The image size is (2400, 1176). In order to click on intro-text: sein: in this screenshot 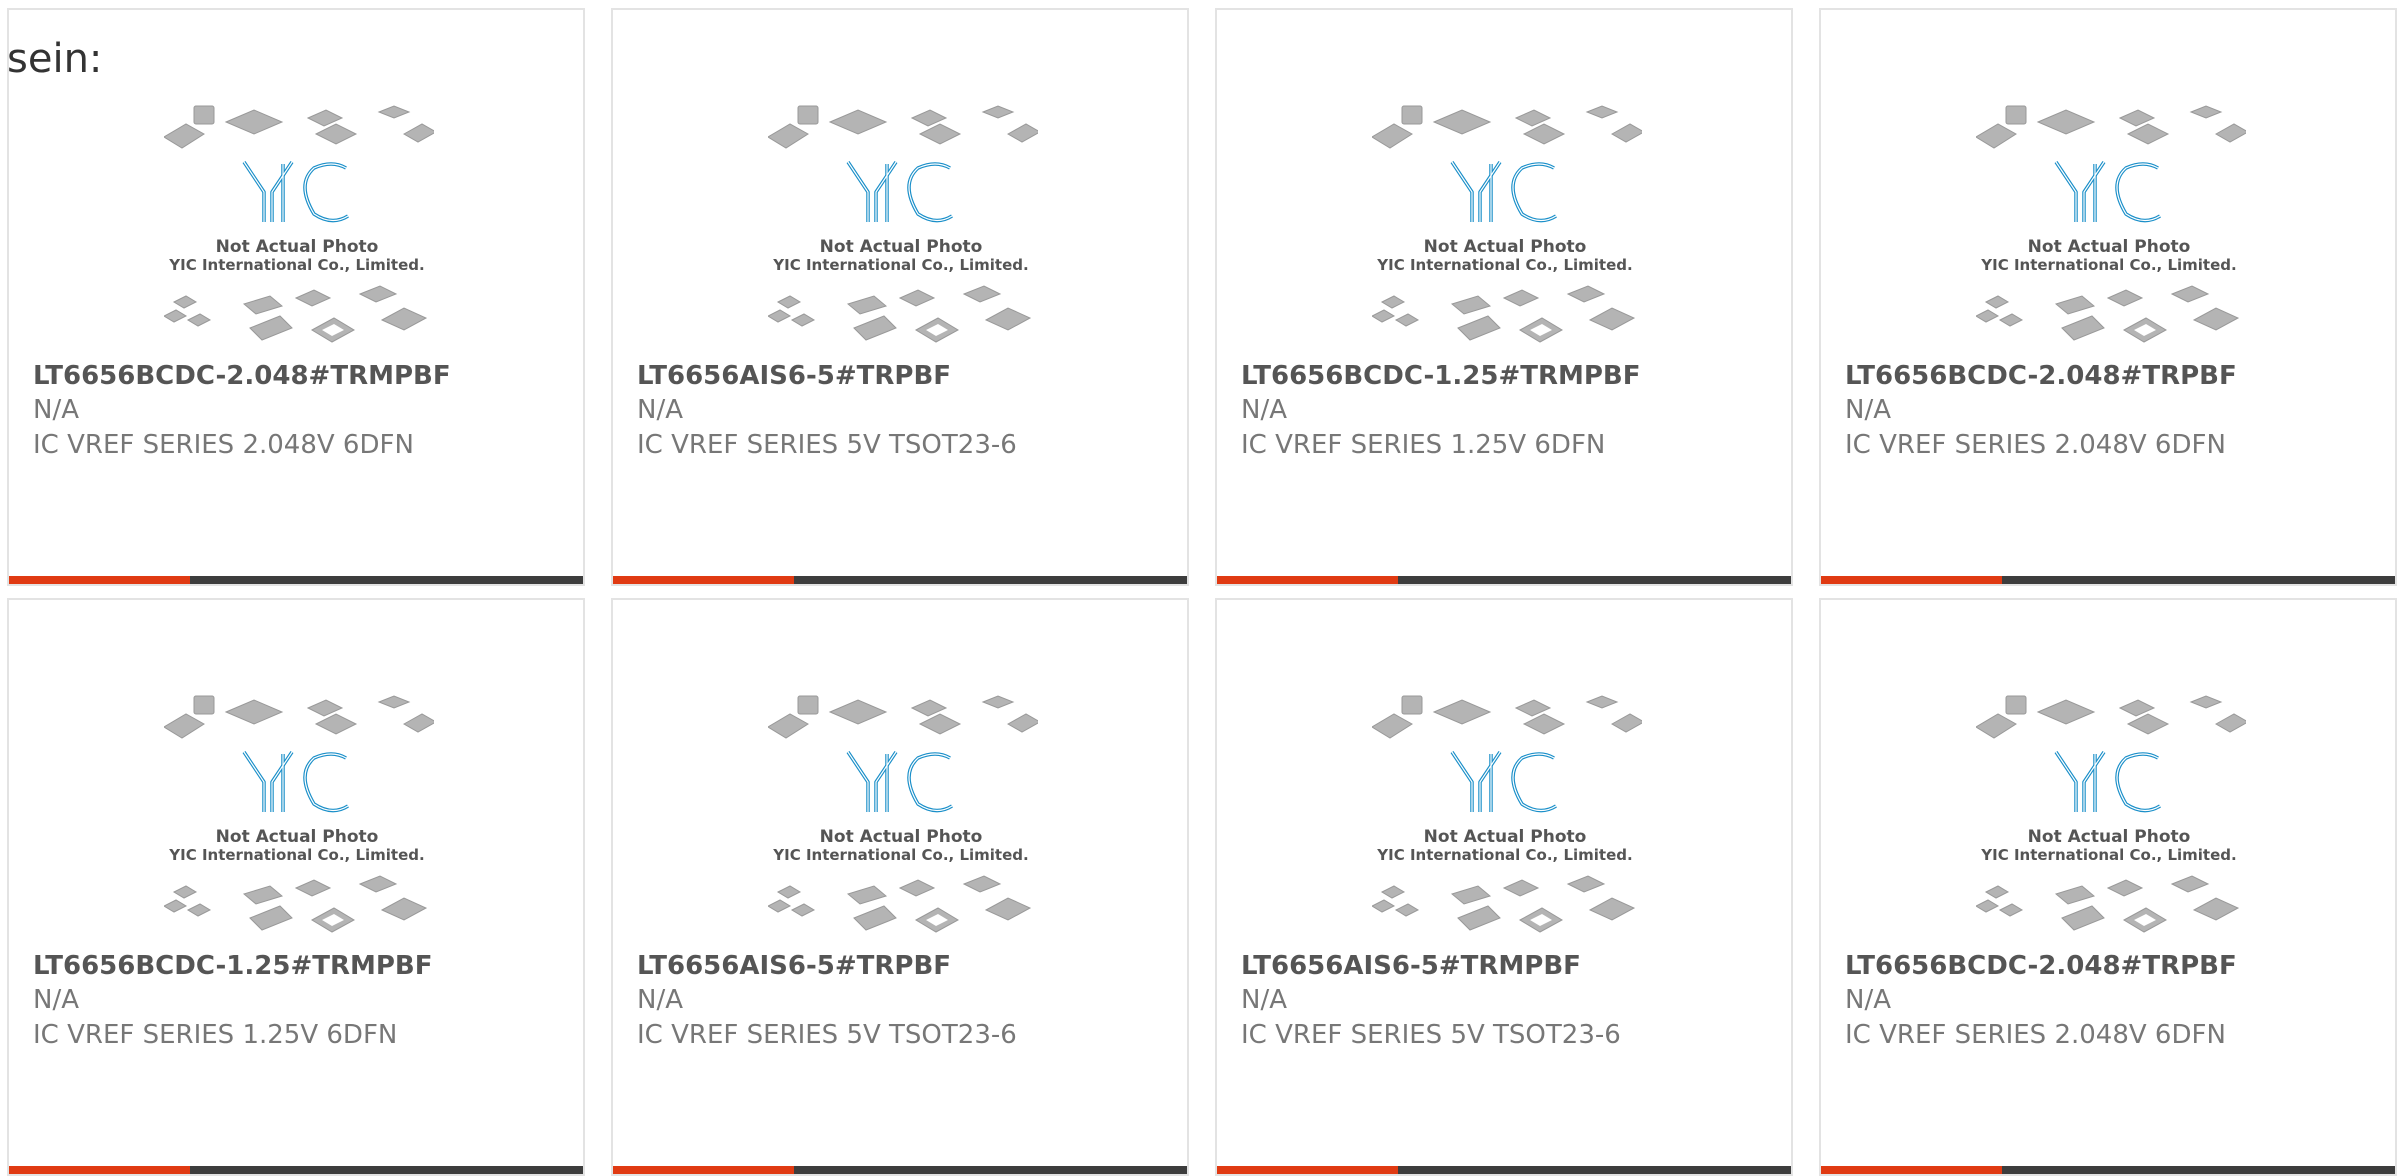, I will do `click(55, 59)`.